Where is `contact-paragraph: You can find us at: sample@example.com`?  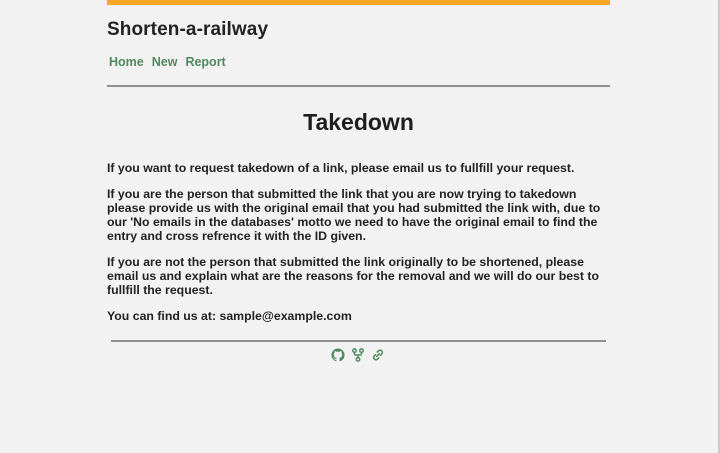 contact-paragraph: You can find us at: sample@example.com is located at coordinates (229, 316).